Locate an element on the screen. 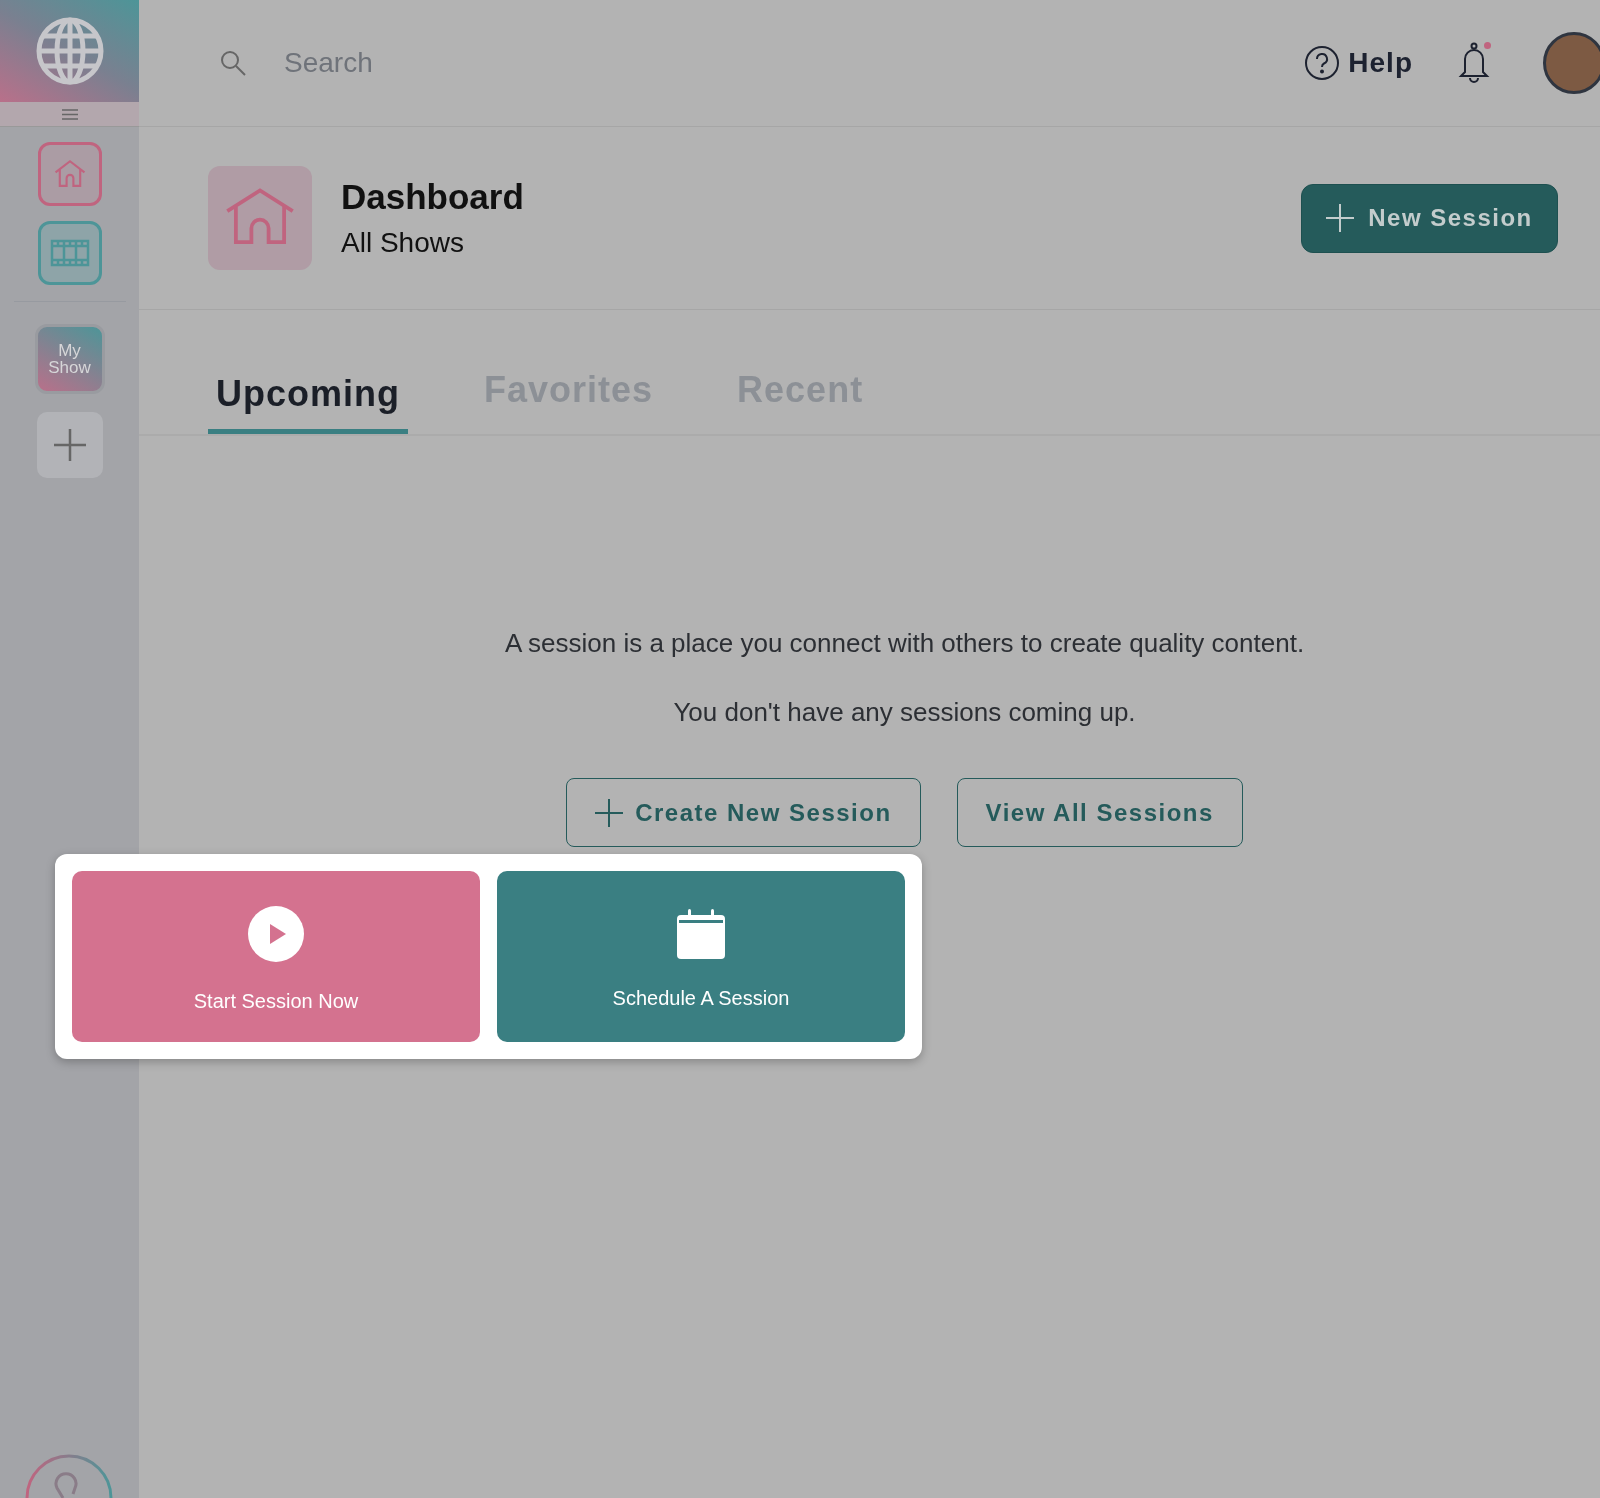 This screenshot has width=1600, height=1498. new-session-button: New Session is located at coordinates (1429, 218).